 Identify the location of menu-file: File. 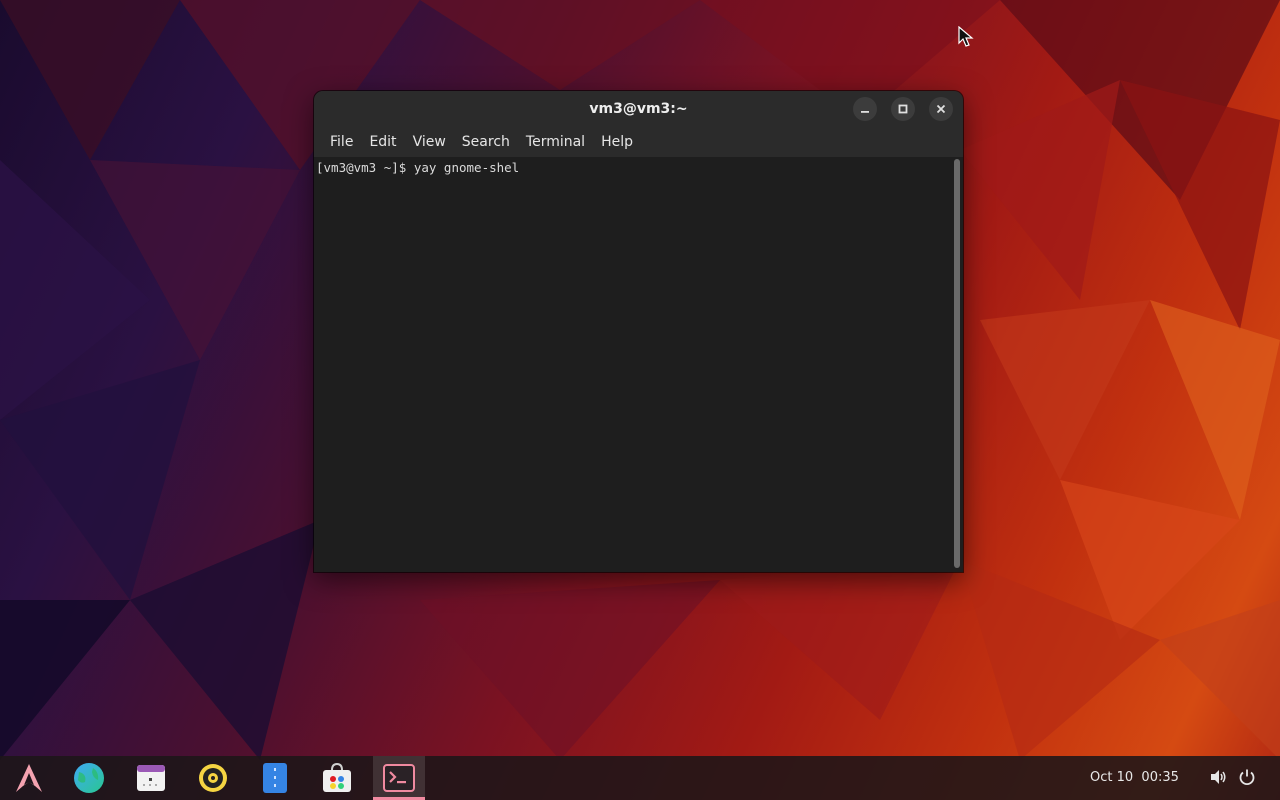
(341, 142).